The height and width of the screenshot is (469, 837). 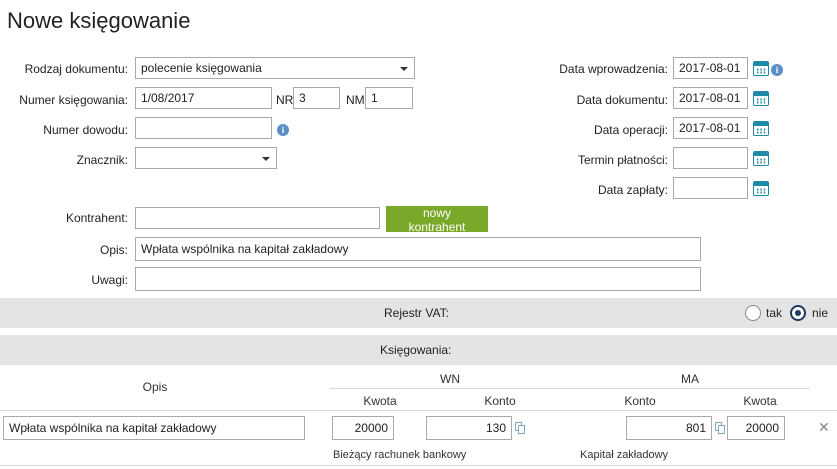 I want to click on table-bottom-divider, so click(x=418, y=465).